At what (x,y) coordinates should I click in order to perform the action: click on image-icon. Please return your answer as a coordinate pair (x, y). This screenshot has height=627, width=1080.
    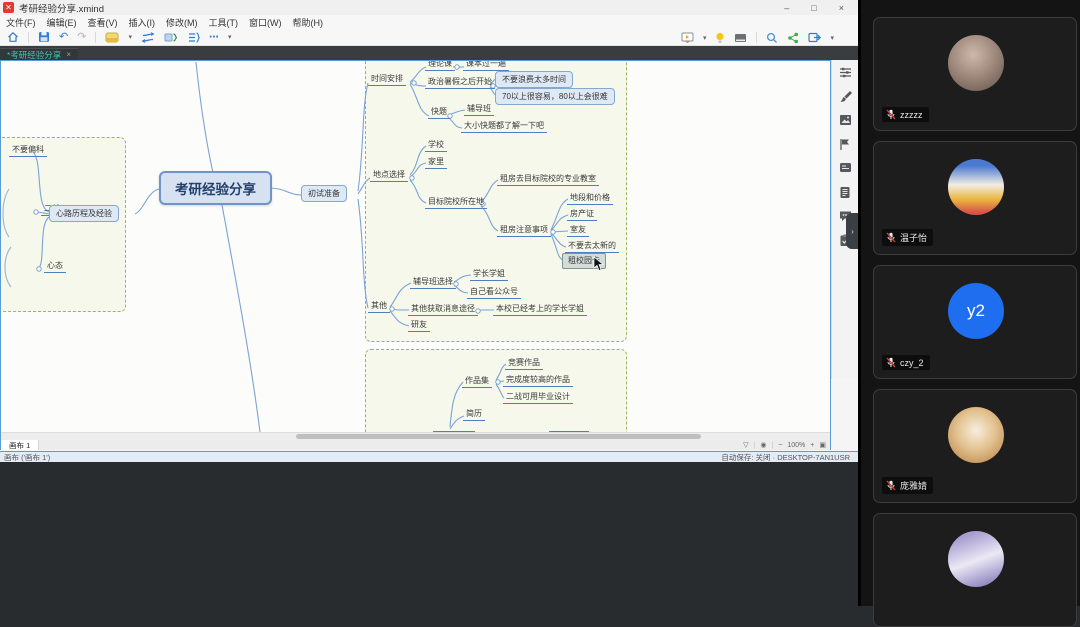
    Looking at the image, I should click on (845, 120).